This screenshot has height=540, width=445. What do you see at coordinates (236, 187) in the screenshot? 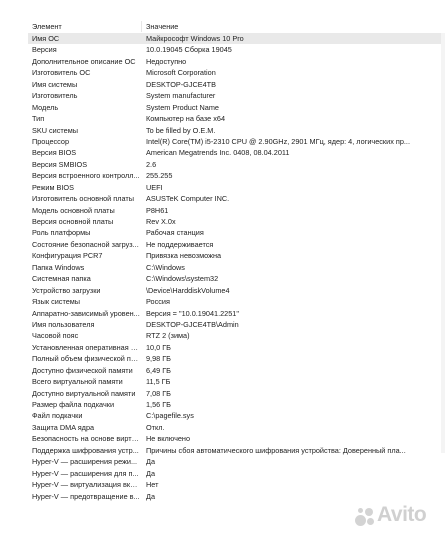
I see `table-row: Режим BIOS UEFI` at bounding box center [236, 187].